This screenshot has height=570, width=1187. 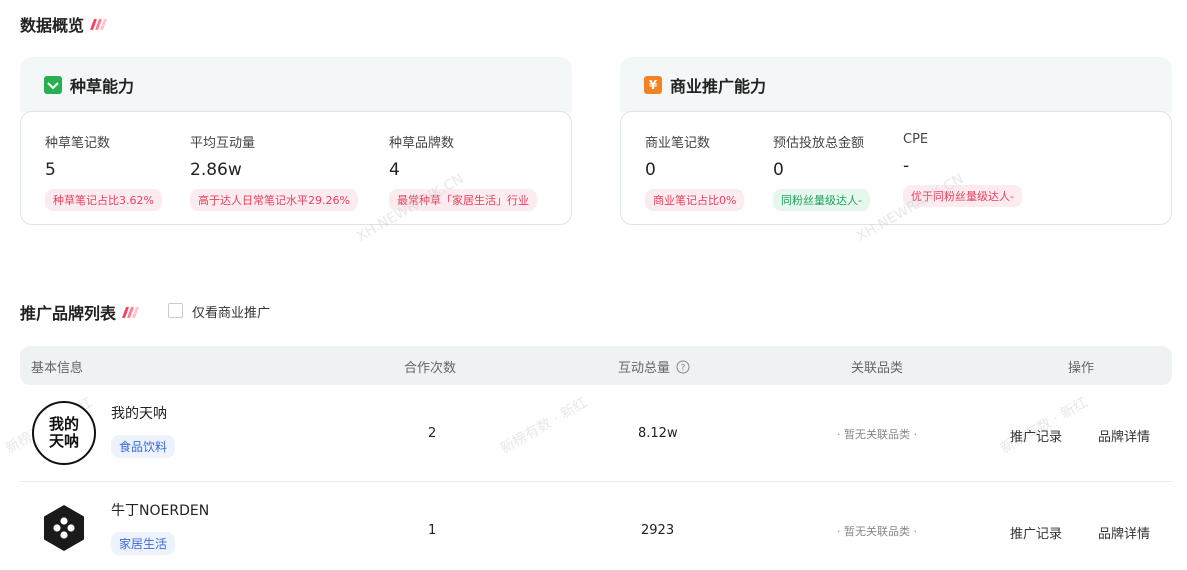 What do you see at coordinates (962, 196) in the screenshot?
I see `metric-tag: 优于同粉丝量级达人-` at bounding box center [962, 196].